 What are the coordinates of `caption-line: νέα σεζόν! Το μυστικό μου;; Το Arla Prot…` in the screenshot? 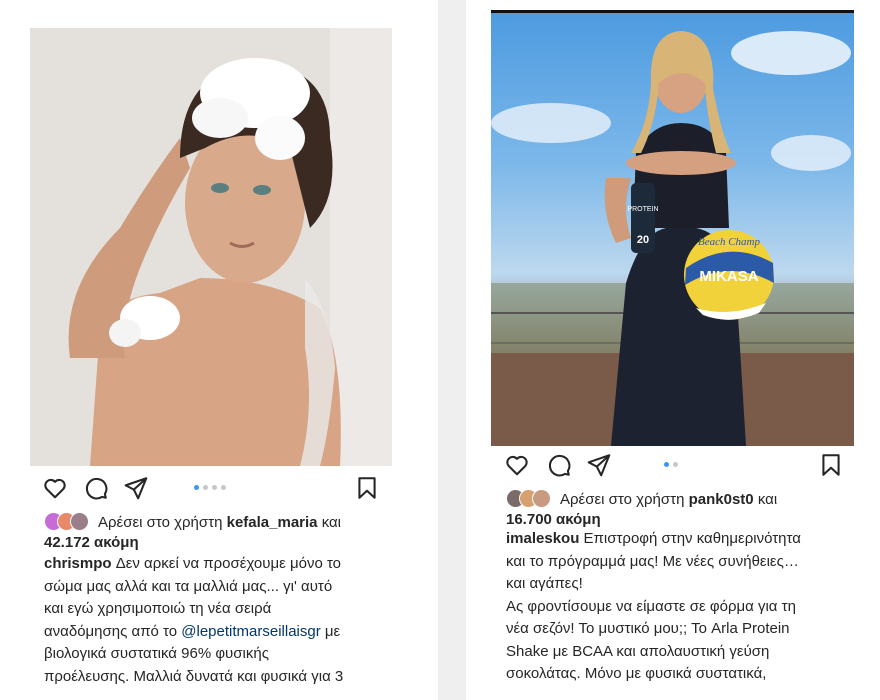 It's located at (648, 628).